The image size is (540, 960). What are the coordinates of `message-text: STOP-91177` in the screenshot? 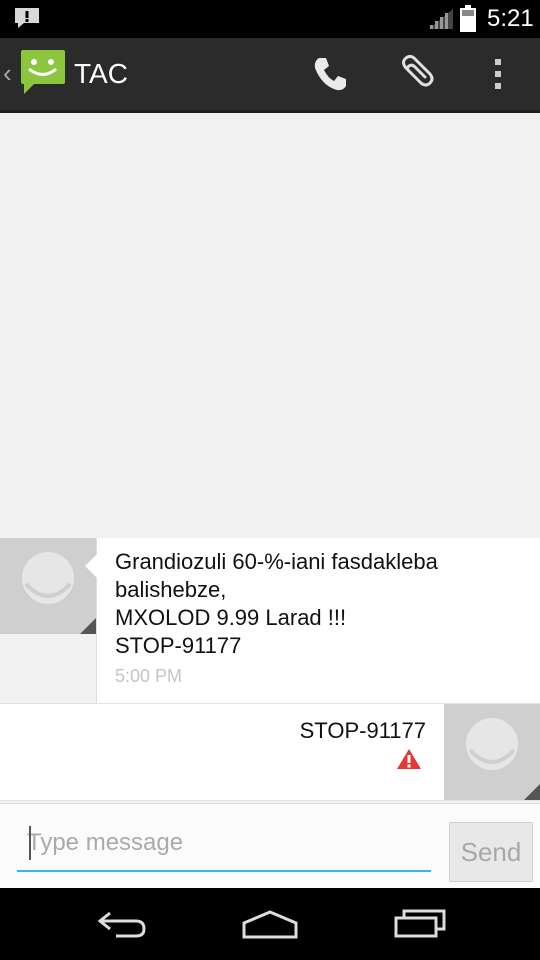 It's located at (362, 730).